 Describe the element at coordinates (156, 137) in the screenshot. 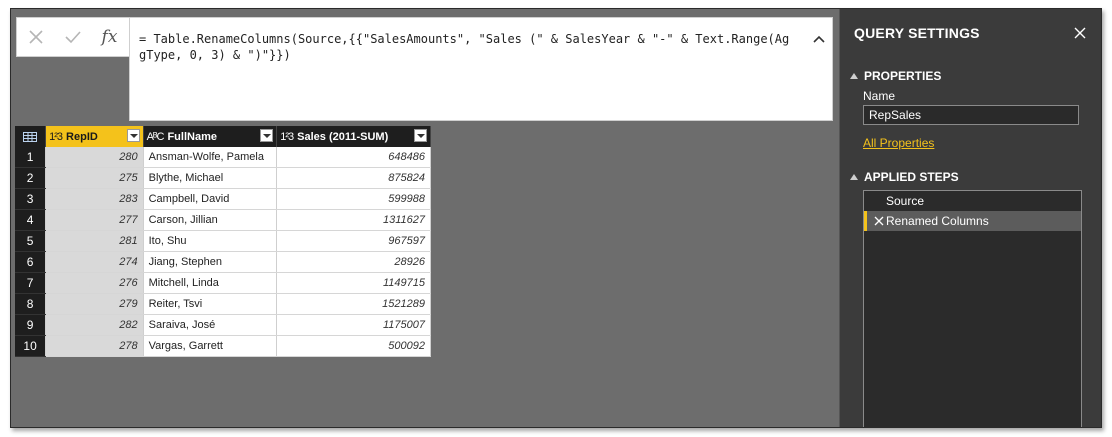

I see `text-type-icon: AᴮC` at that location.